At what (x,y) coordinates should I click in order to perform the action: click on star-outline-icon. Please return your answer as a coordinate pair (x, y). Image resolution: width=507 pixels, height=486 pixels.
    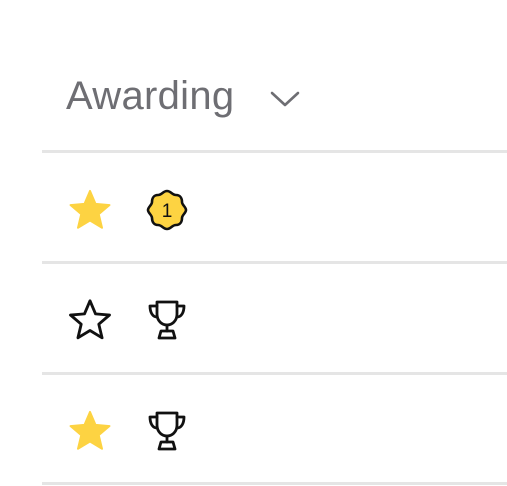
    Looking at the image, I should click on (90, 320).